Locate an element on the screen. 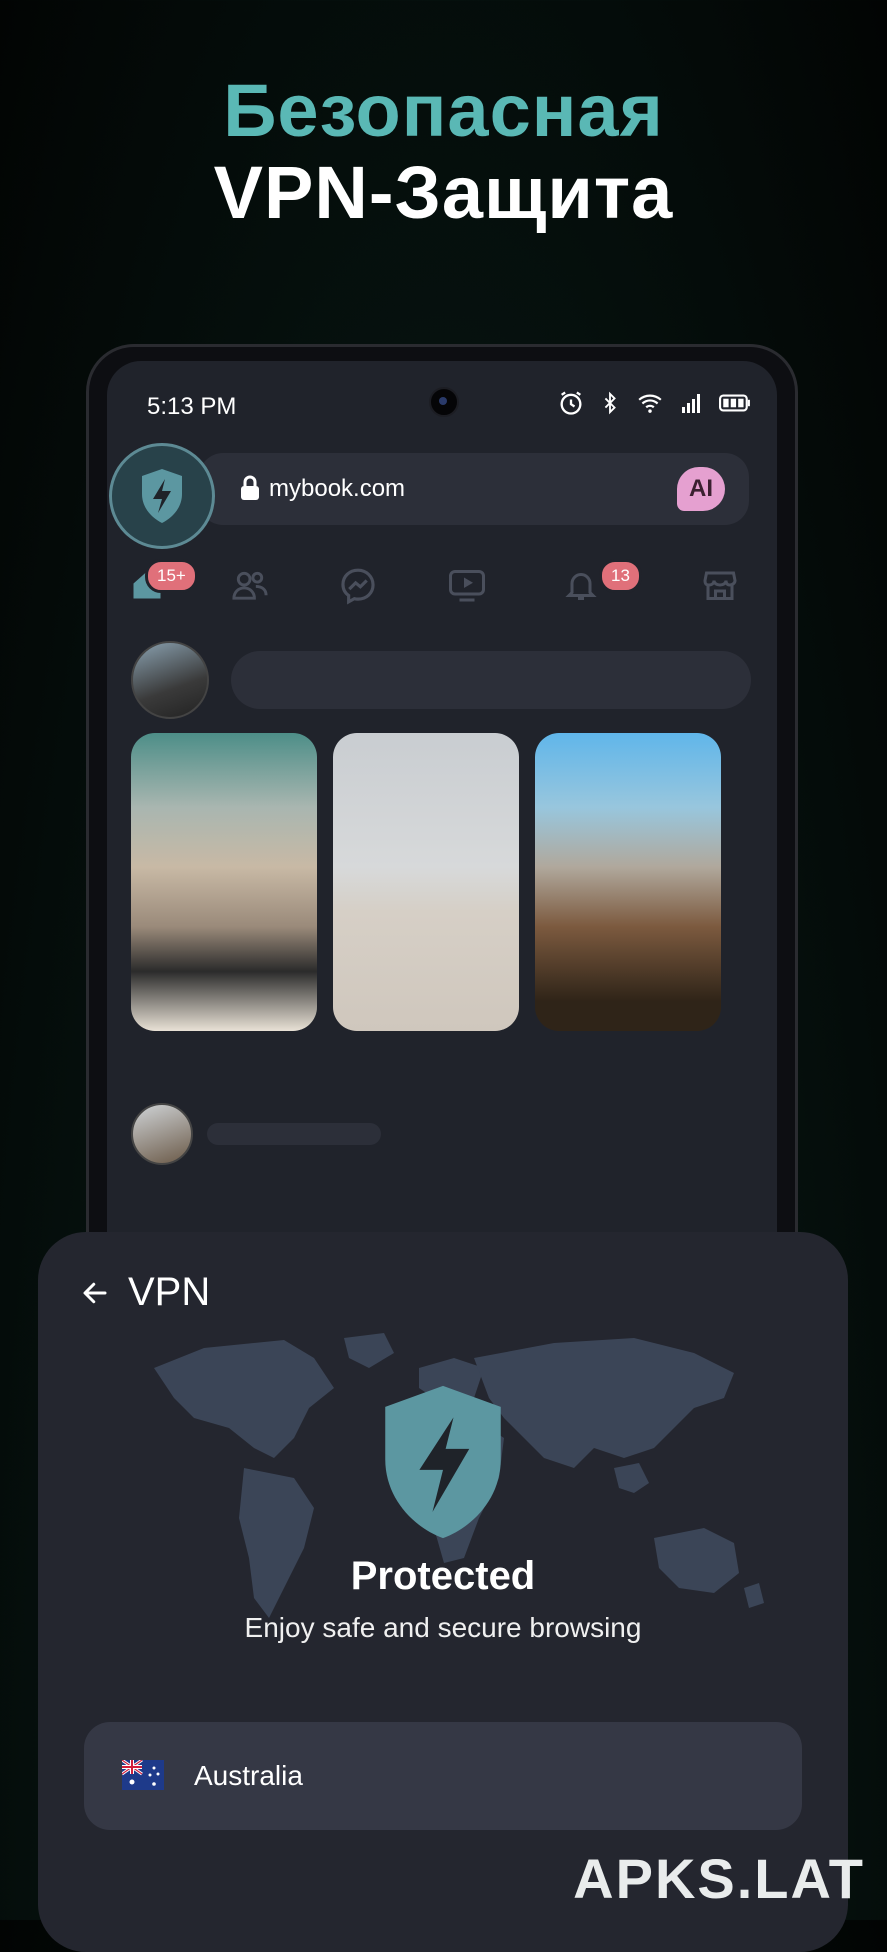  bell-icon is located at coordinates (581, 586).